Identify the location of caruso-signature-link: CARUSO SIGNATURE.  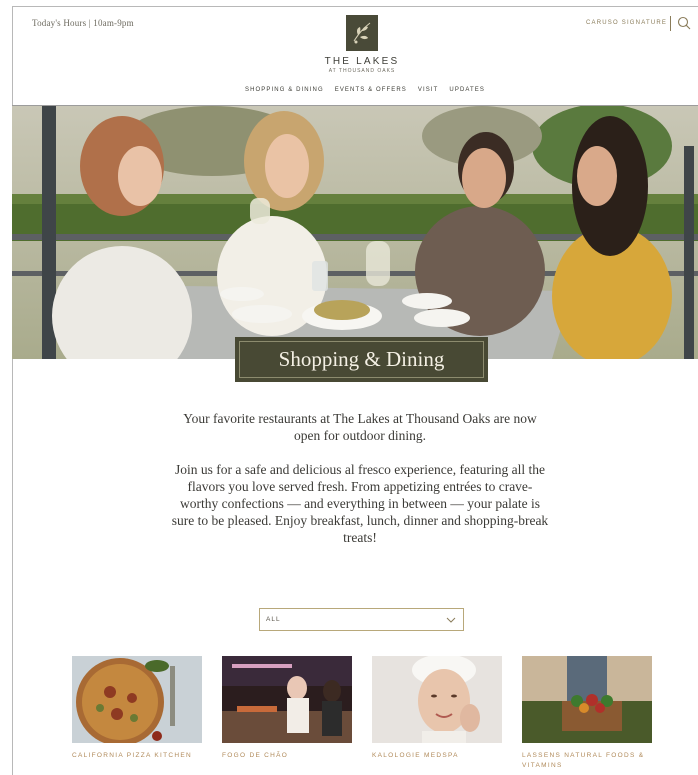
(626, 23).